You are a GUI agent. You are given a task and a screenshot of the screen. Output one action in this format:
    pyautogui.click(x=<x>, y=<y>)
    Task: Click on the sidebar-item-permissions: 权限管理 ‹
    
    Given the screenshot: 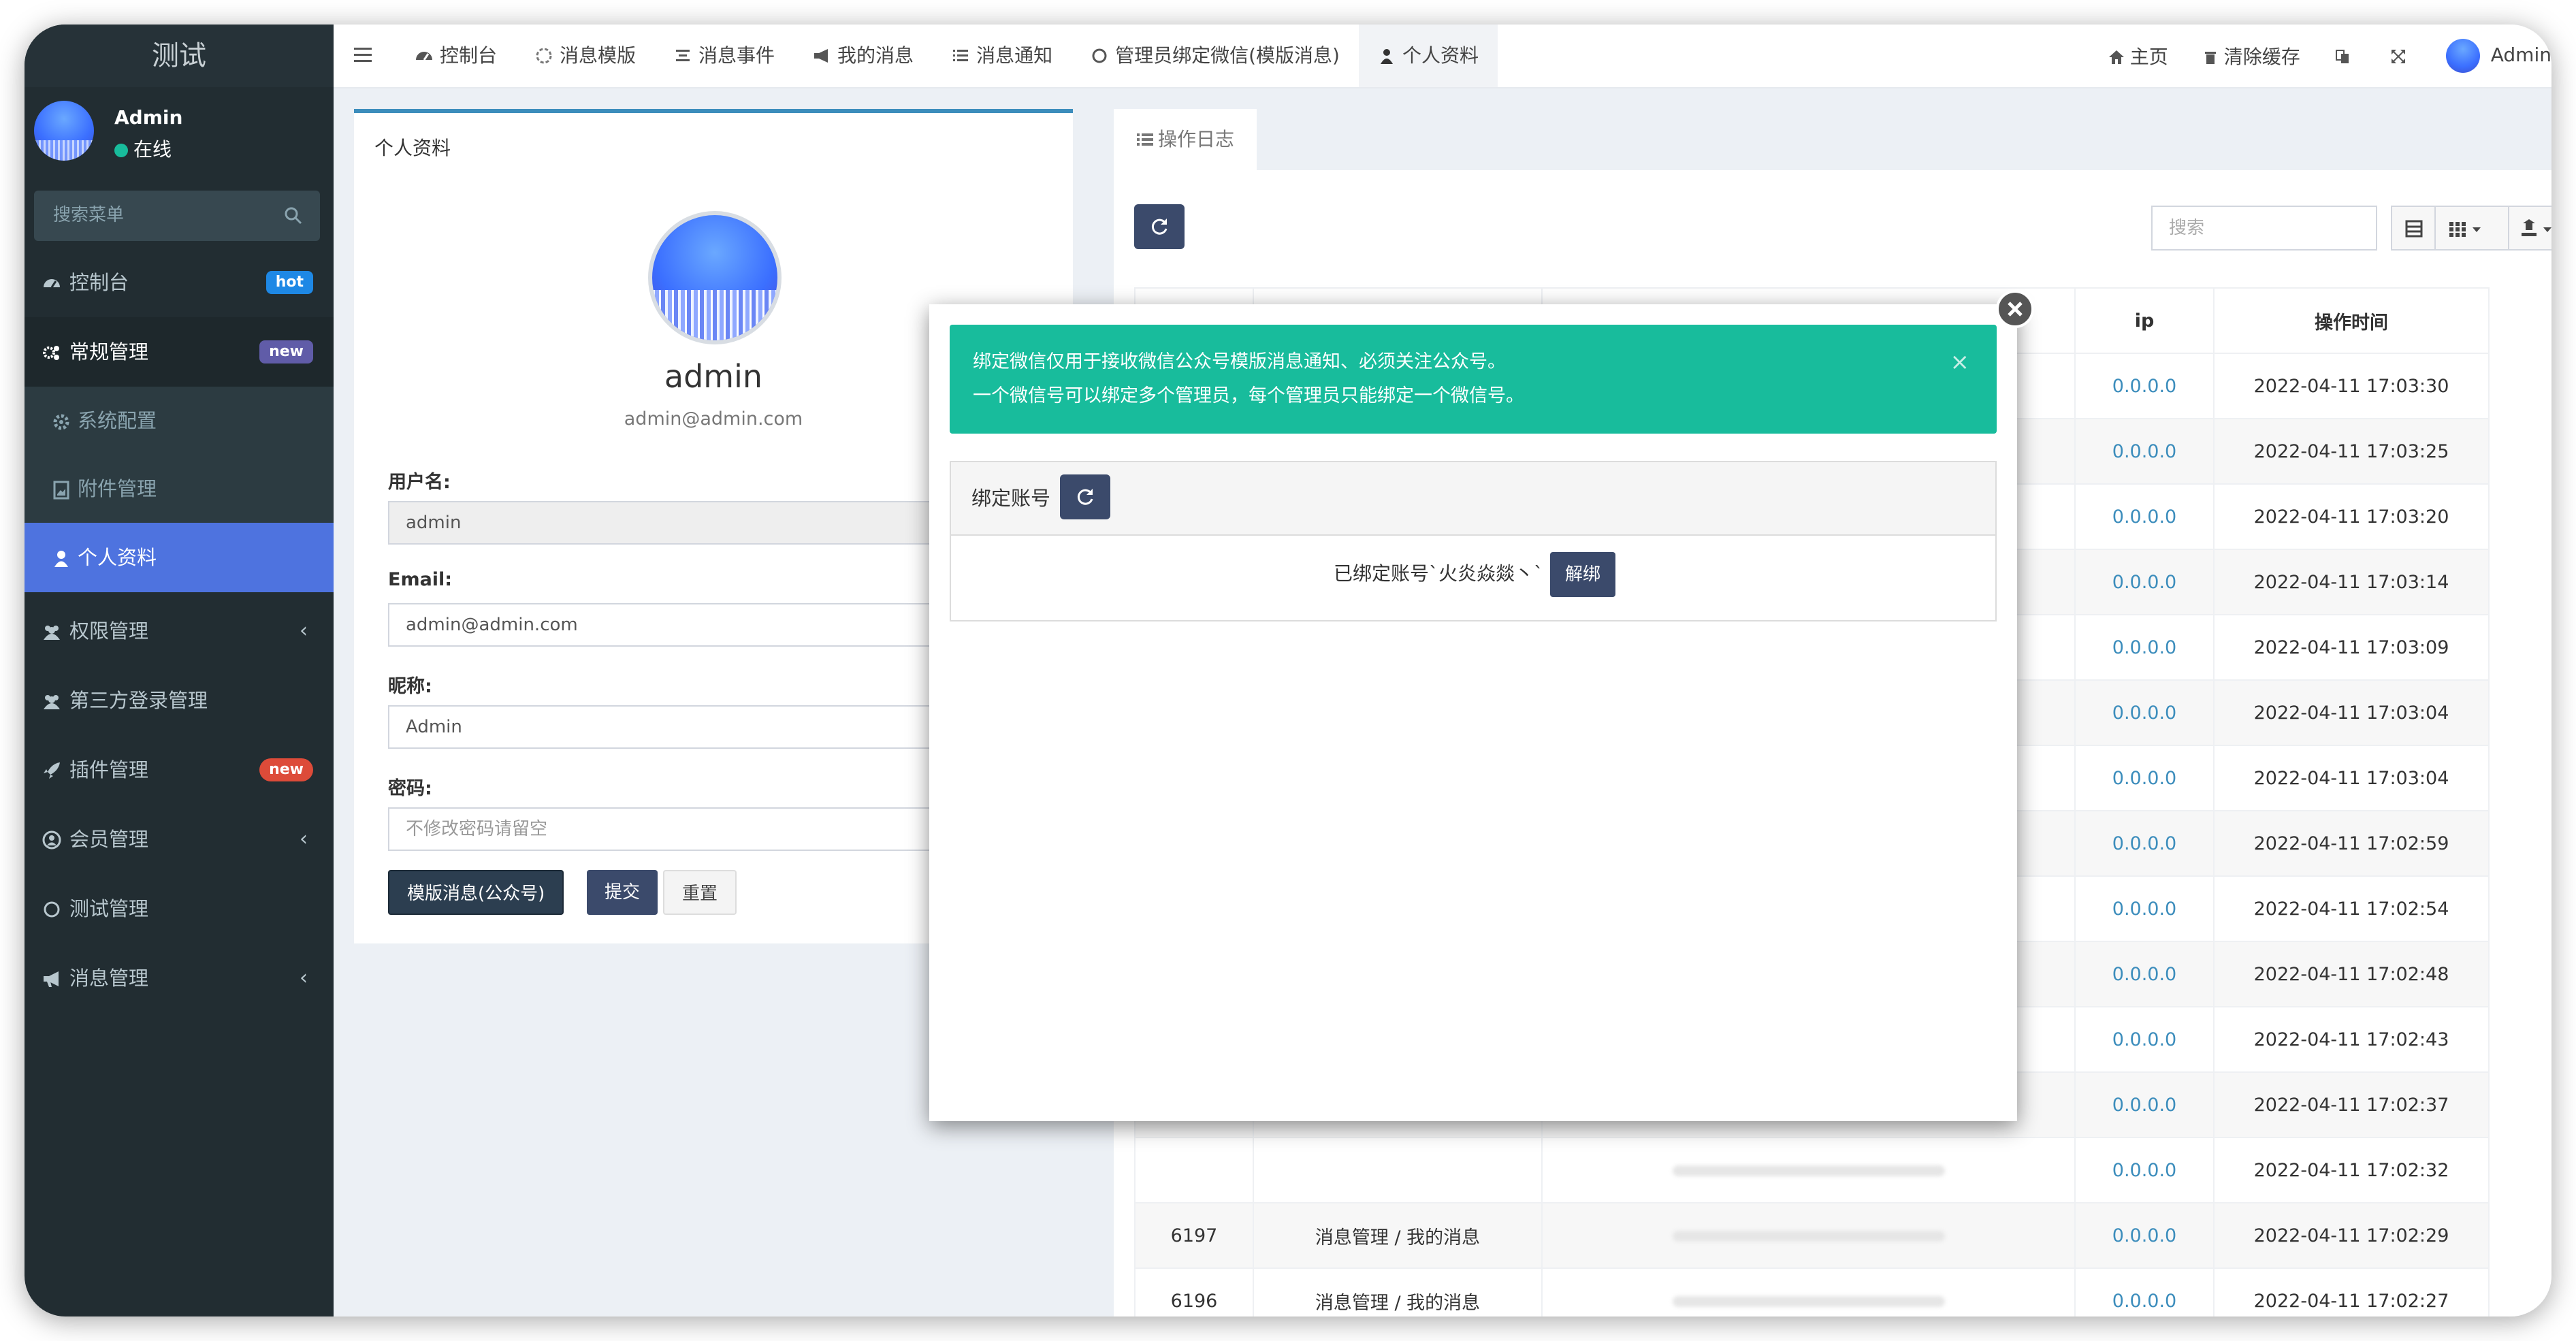 What is the action you would take?
    pyautogui.click(x=180, y=631)
    